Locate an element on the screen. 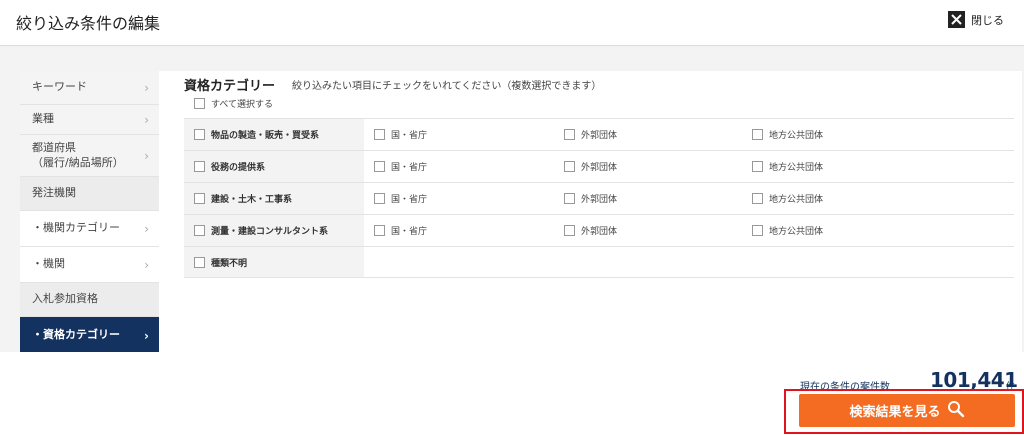 This screenshot has height=436, width=1024. sidebar-item-label: 都道府県 （履行/納品場所） is located at coordinates (78, 154).